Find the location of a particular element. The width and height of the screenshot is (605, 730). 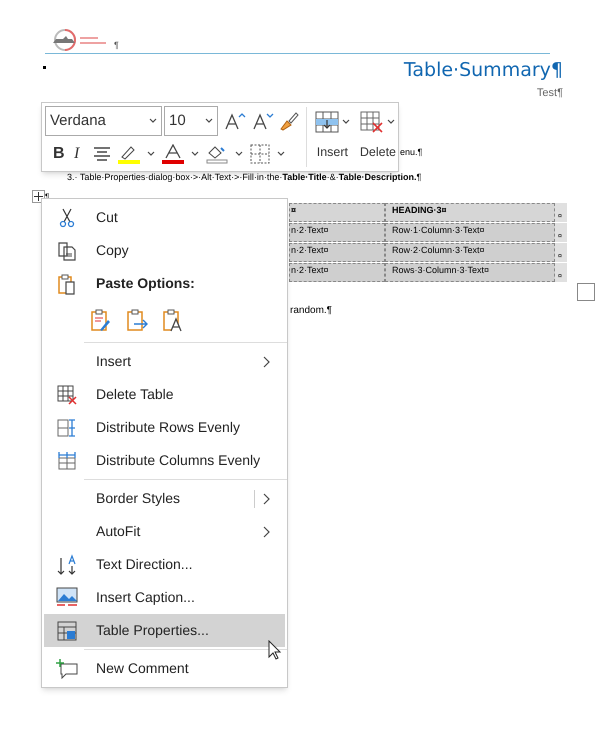

menu-item: AutoFit is located at coordinates (164, 531).